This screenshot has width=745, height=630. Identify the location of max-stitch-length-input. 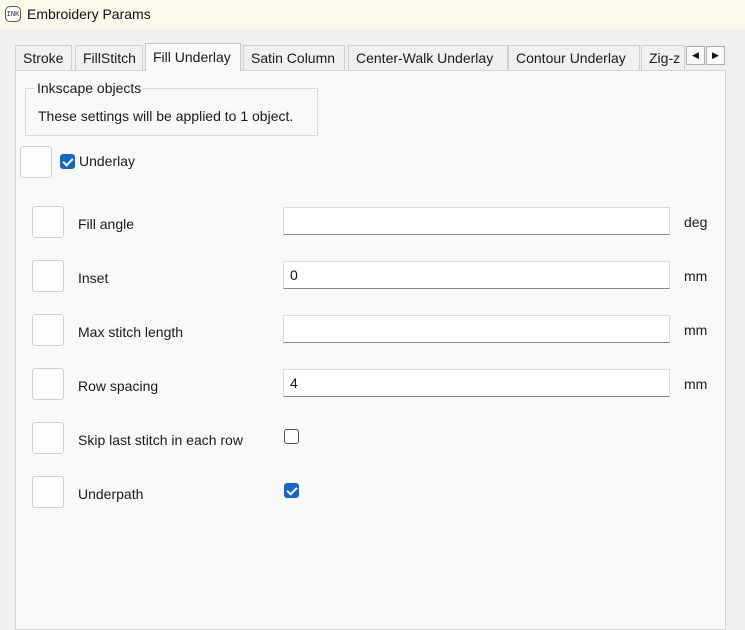
(476, 329).